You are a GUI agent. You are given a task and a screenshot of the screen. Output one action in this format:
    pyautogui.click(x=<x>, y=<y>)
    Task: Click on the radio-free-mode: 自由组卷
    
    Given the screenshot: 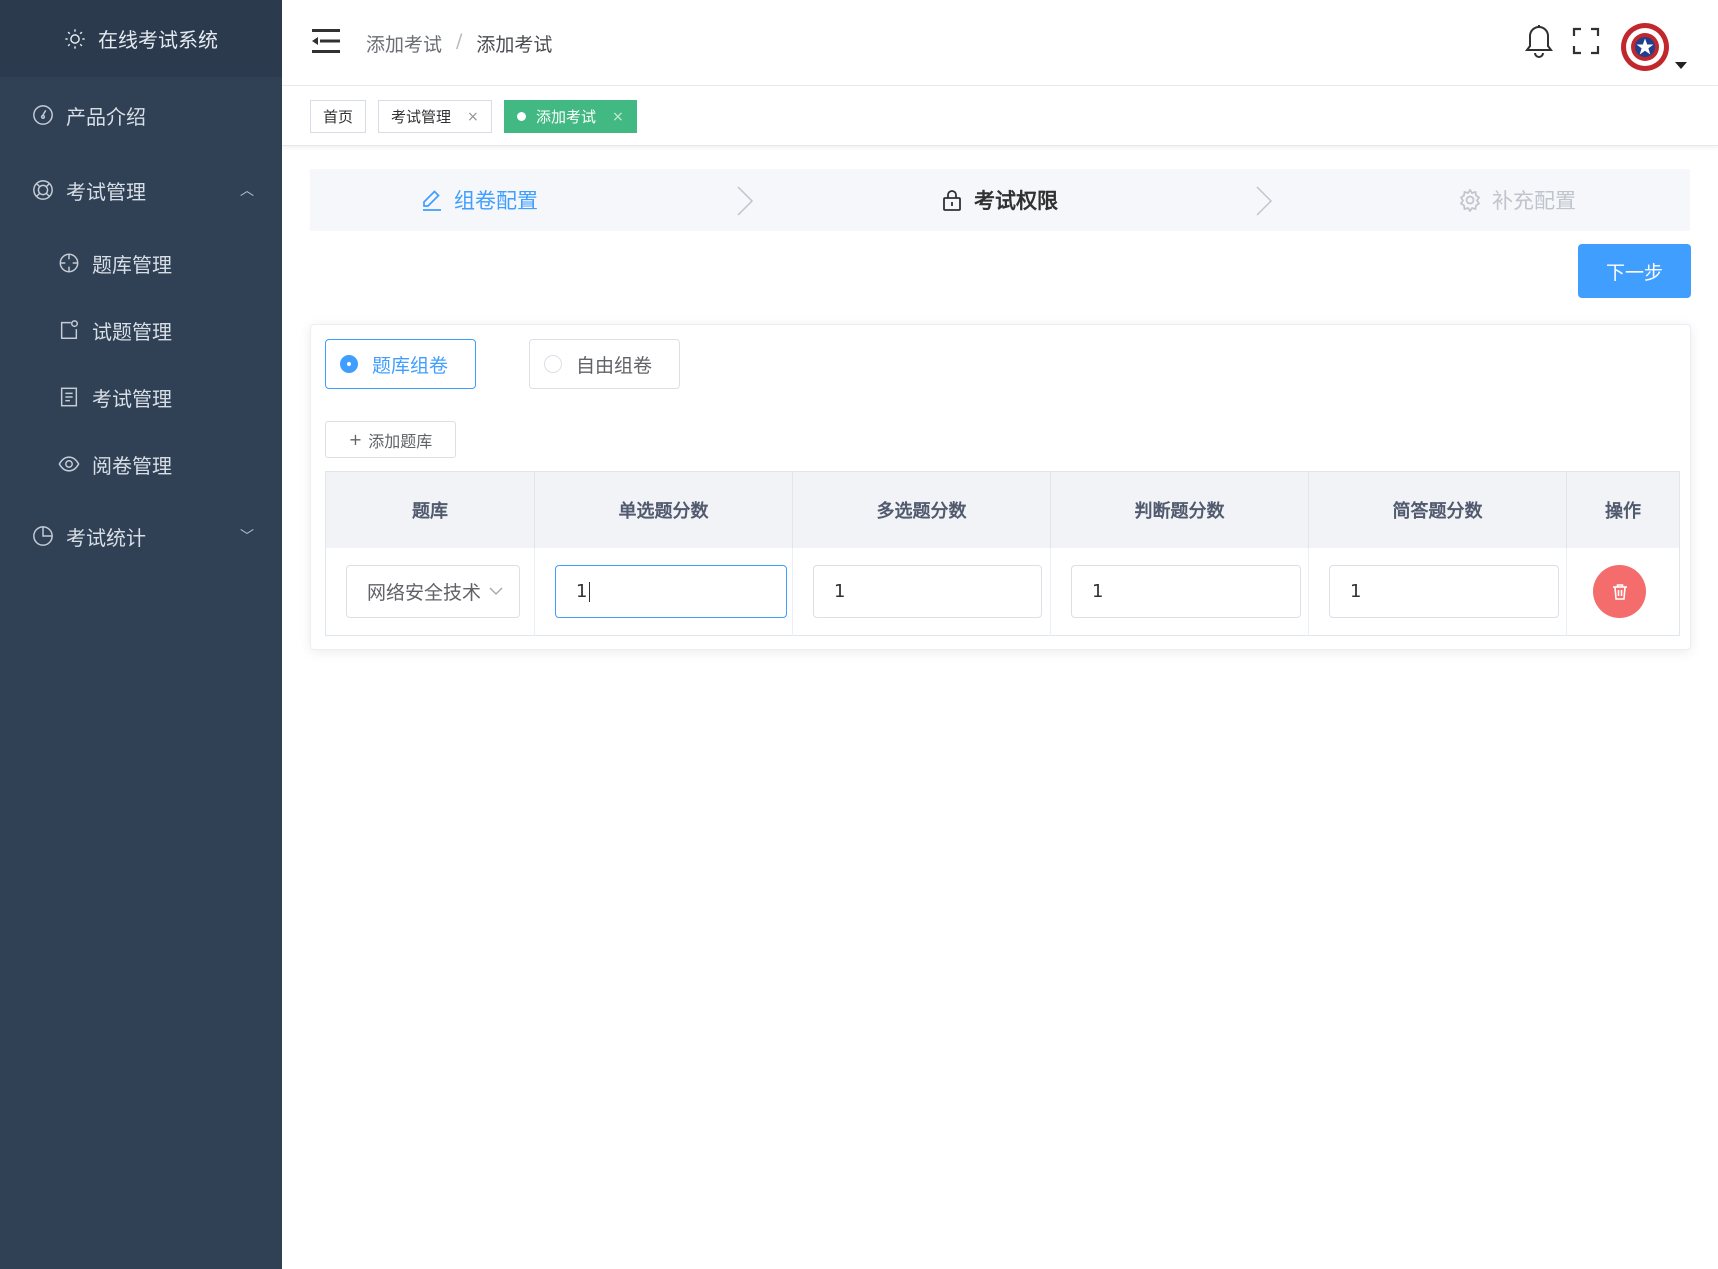 What is the action you would take?
    pyautogui.click(x=604, y=364)
    